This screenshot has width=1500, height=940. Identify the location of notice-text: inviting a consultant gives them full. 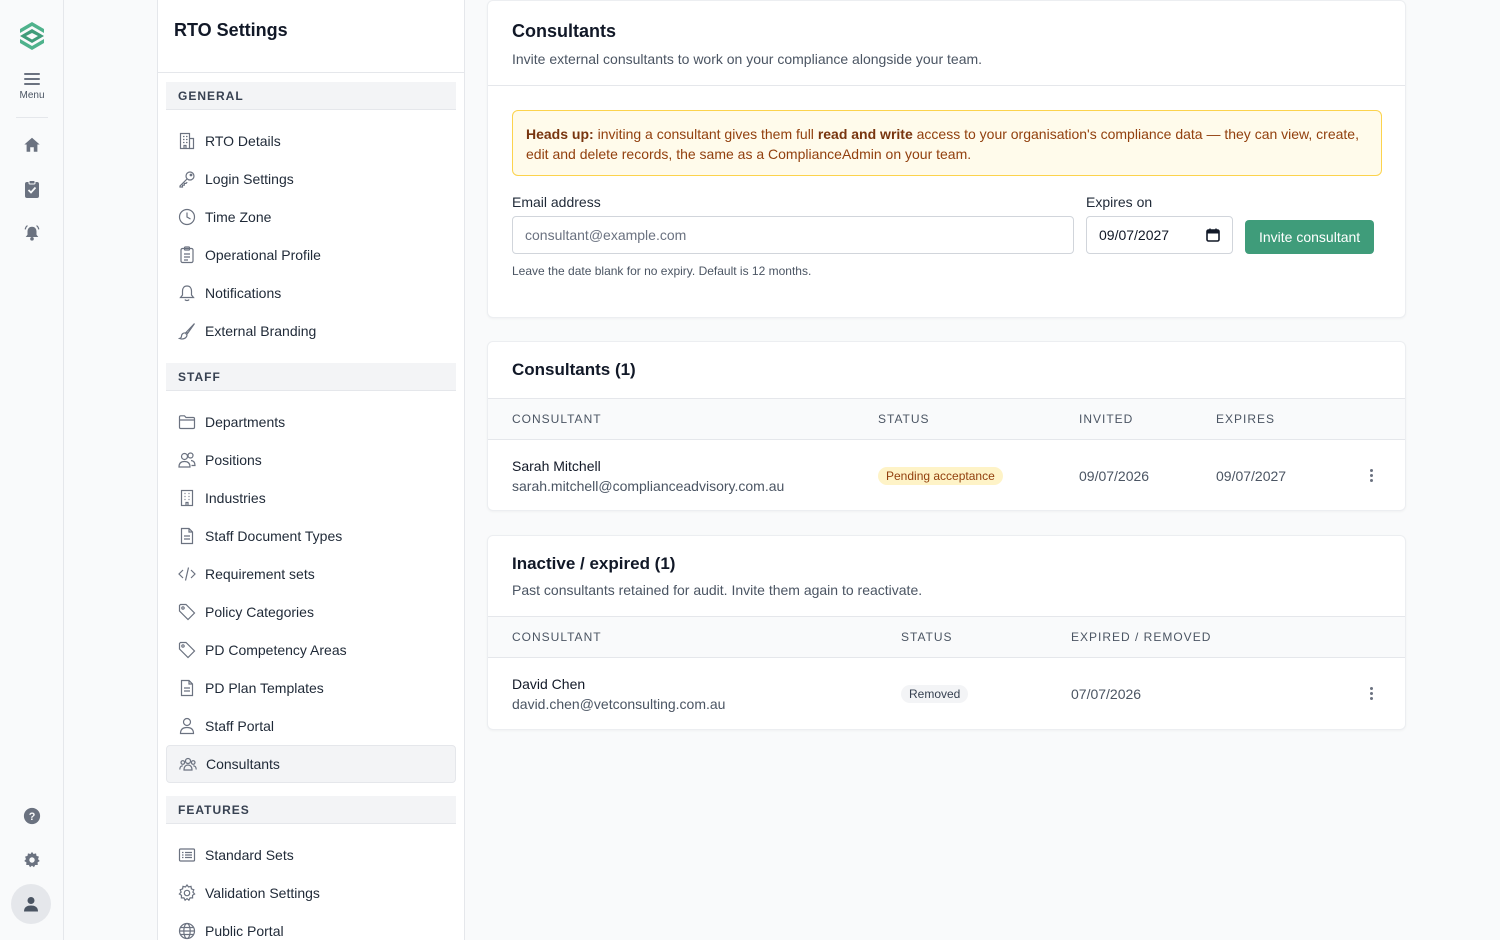
(705, 134).